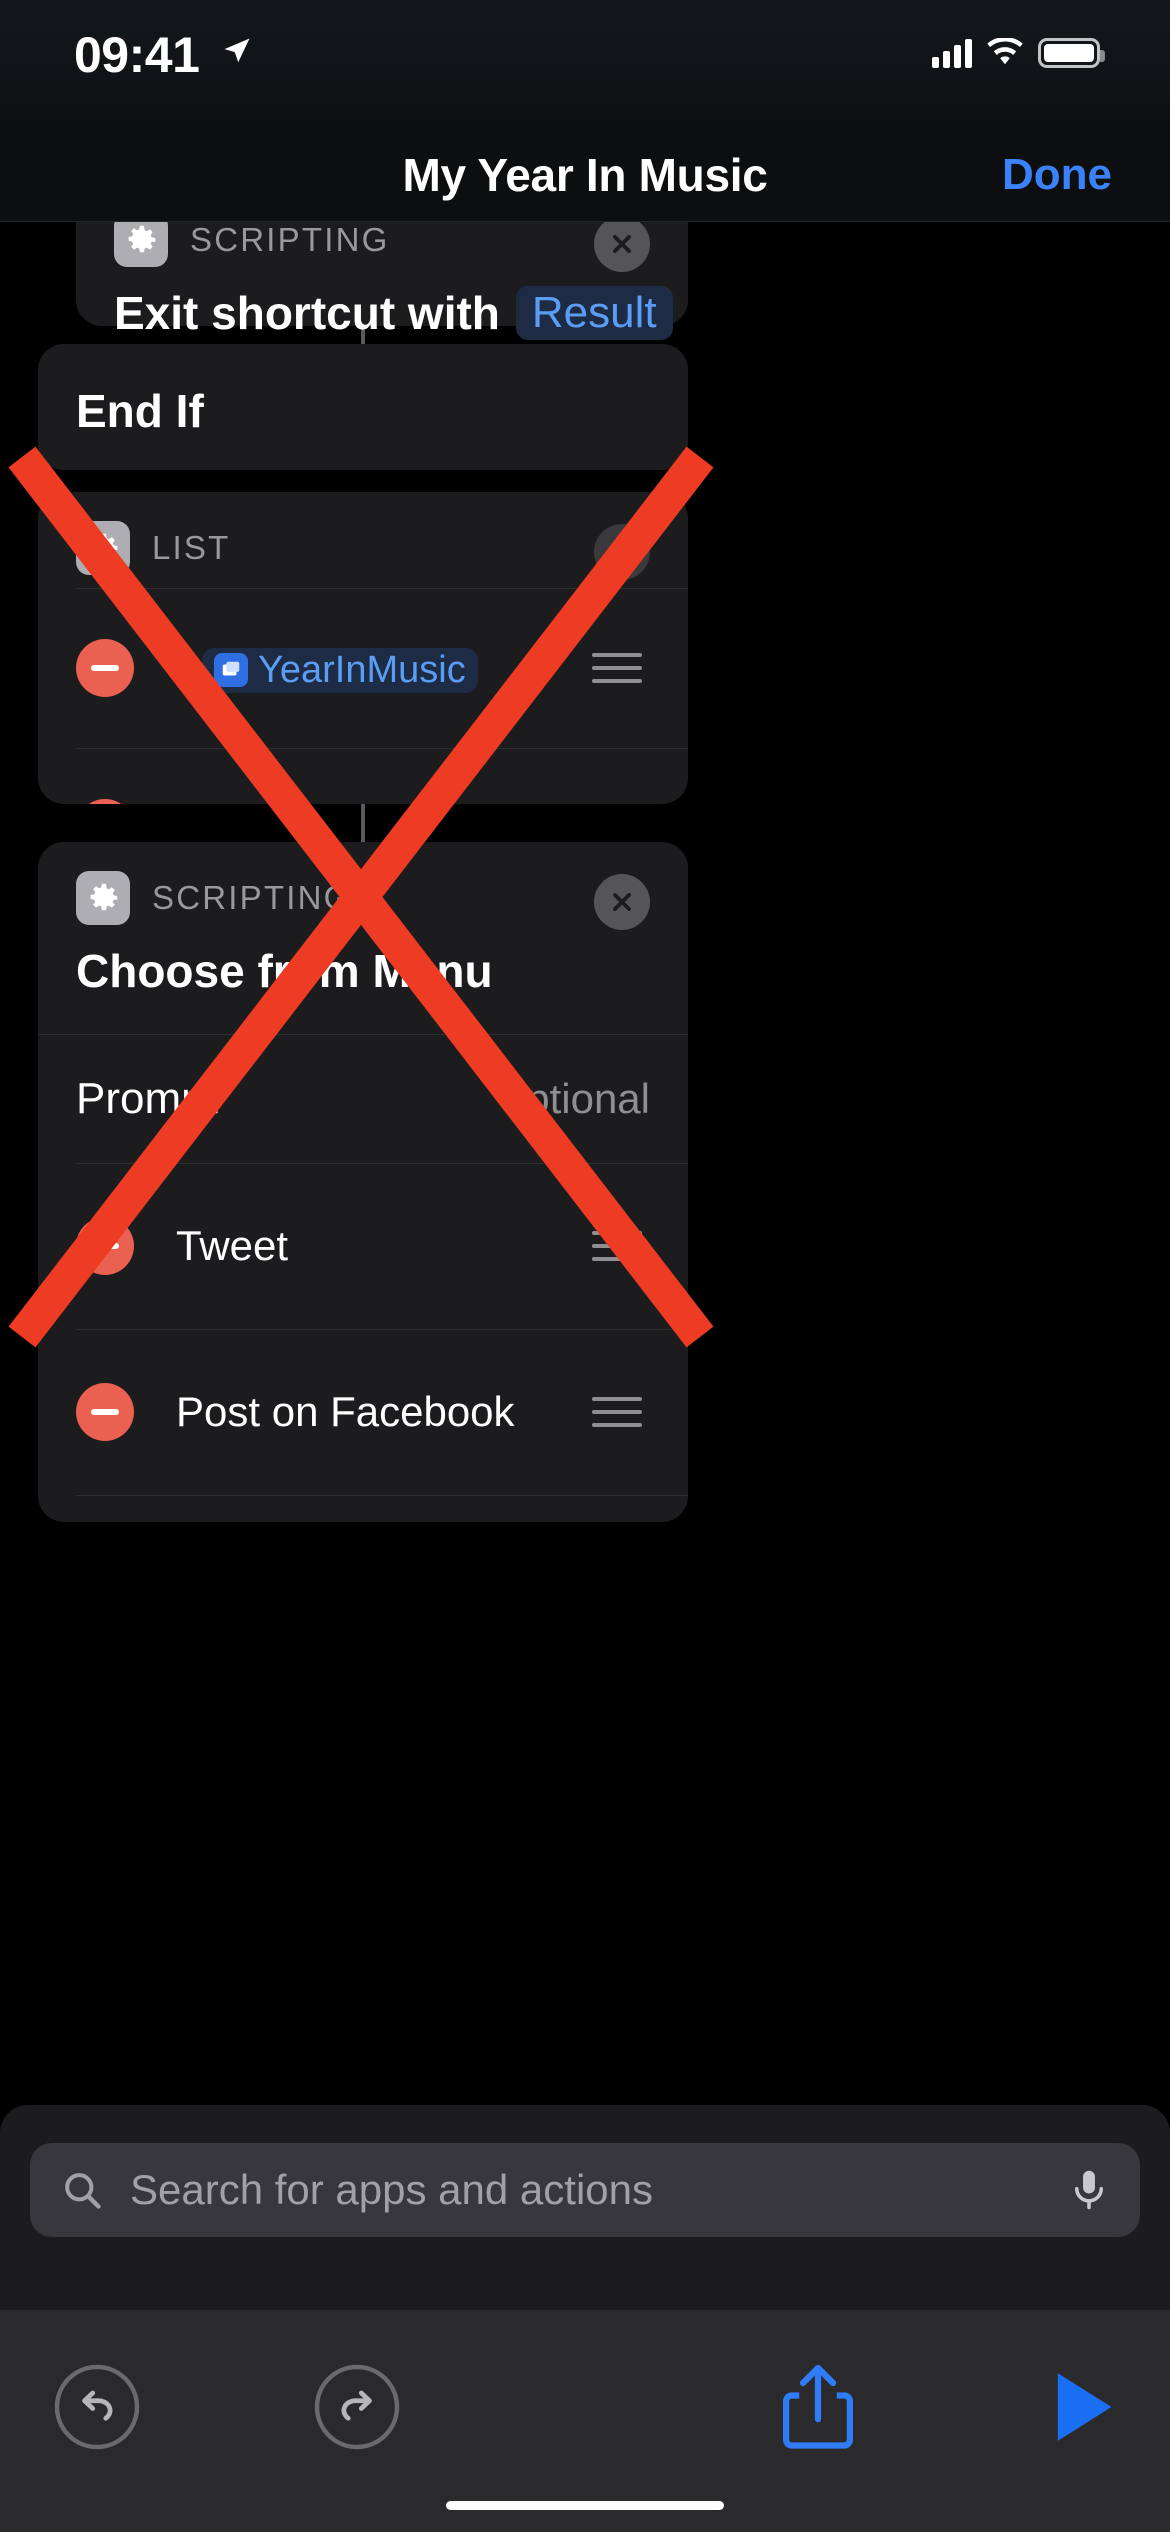 The width and height of the screenshot is (1170, 2532). What do you see at coordinates (1057, 175) in the screenshot?
I see `done-button: Done` at bounding box center [1057, 175].